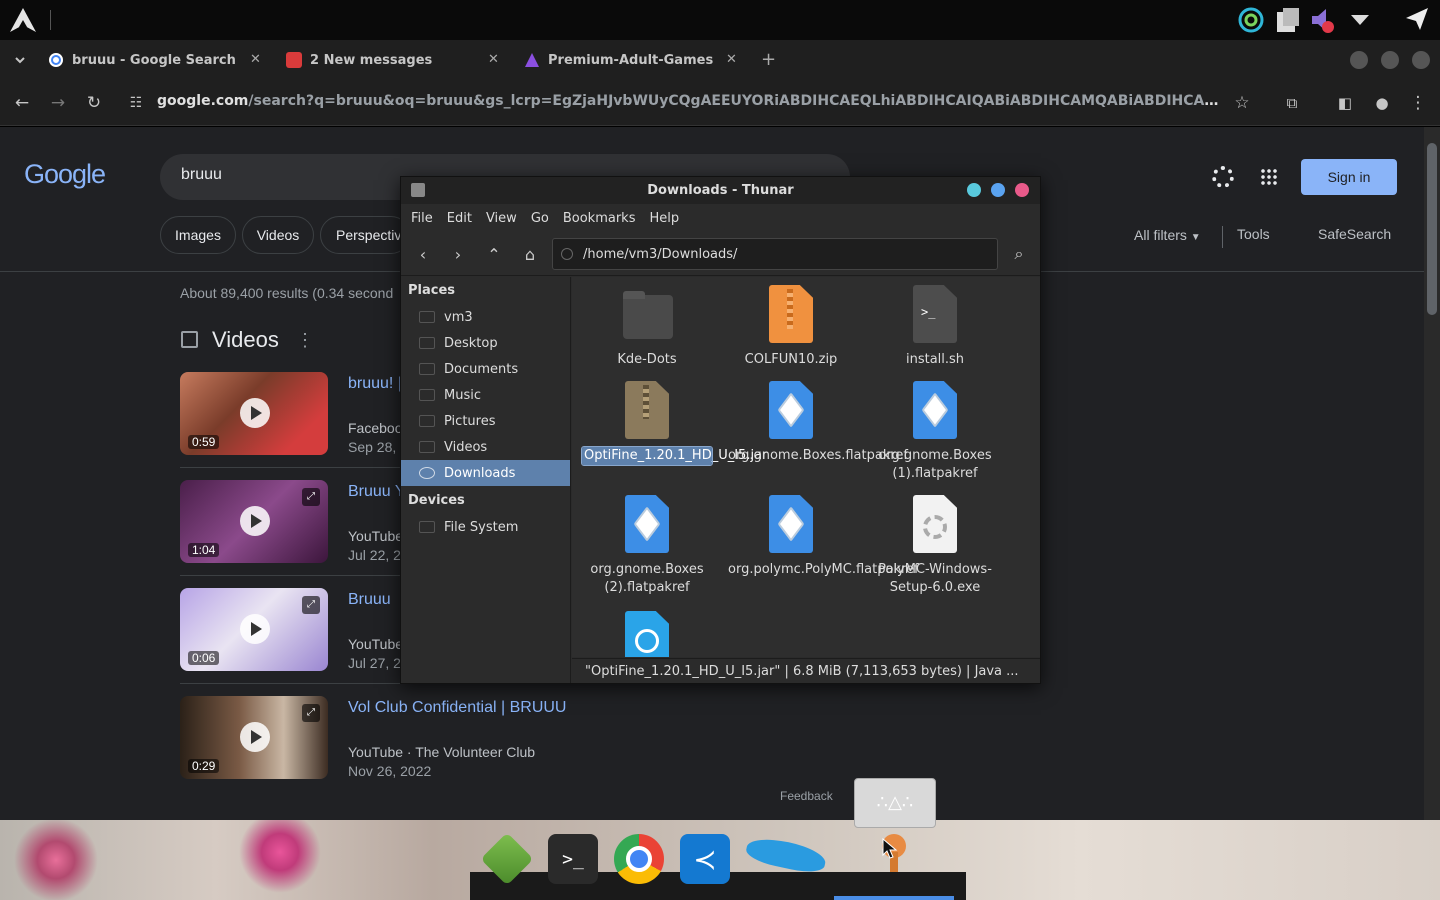  Describe the element at coordinates (894, 898) in the screenshot. I see `active-app-indicator` at that location.